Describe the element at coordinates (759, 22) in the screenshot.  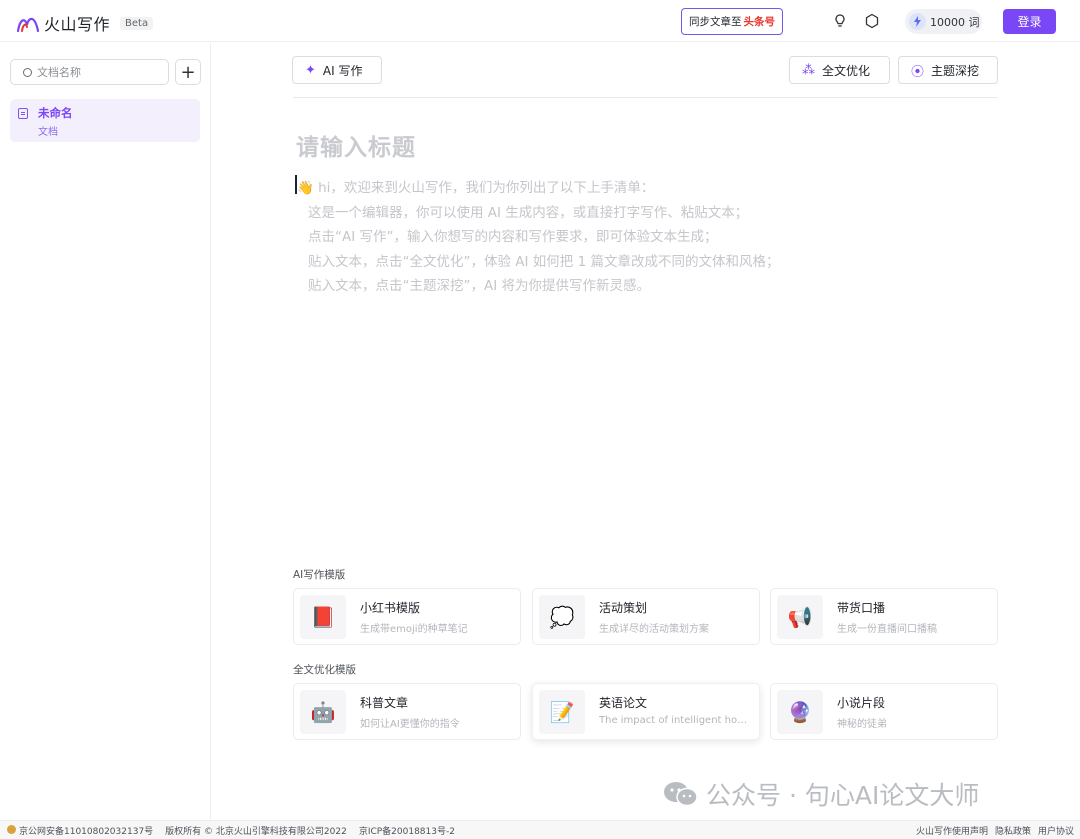
I see `toutiao-brand-label: 头条号` at that location.